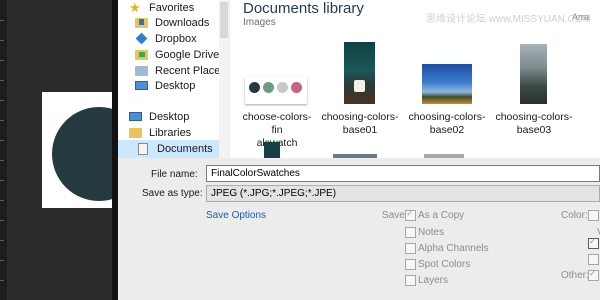 This screenshot has width=600, height=300. I want to click on nav-item-libraries: Libraries, so click(160, 132).